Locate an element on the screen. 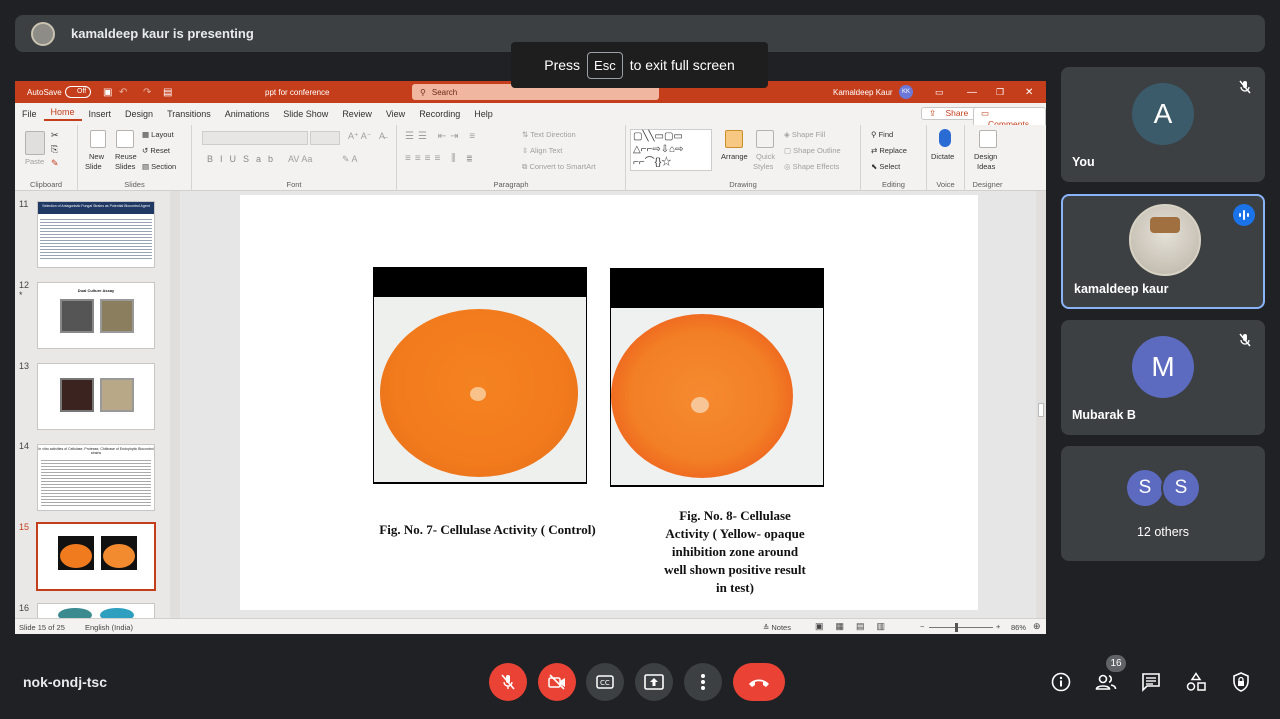 This screenshot has width=1280, height=719. activities-button is located at coordinates (1196, 682).